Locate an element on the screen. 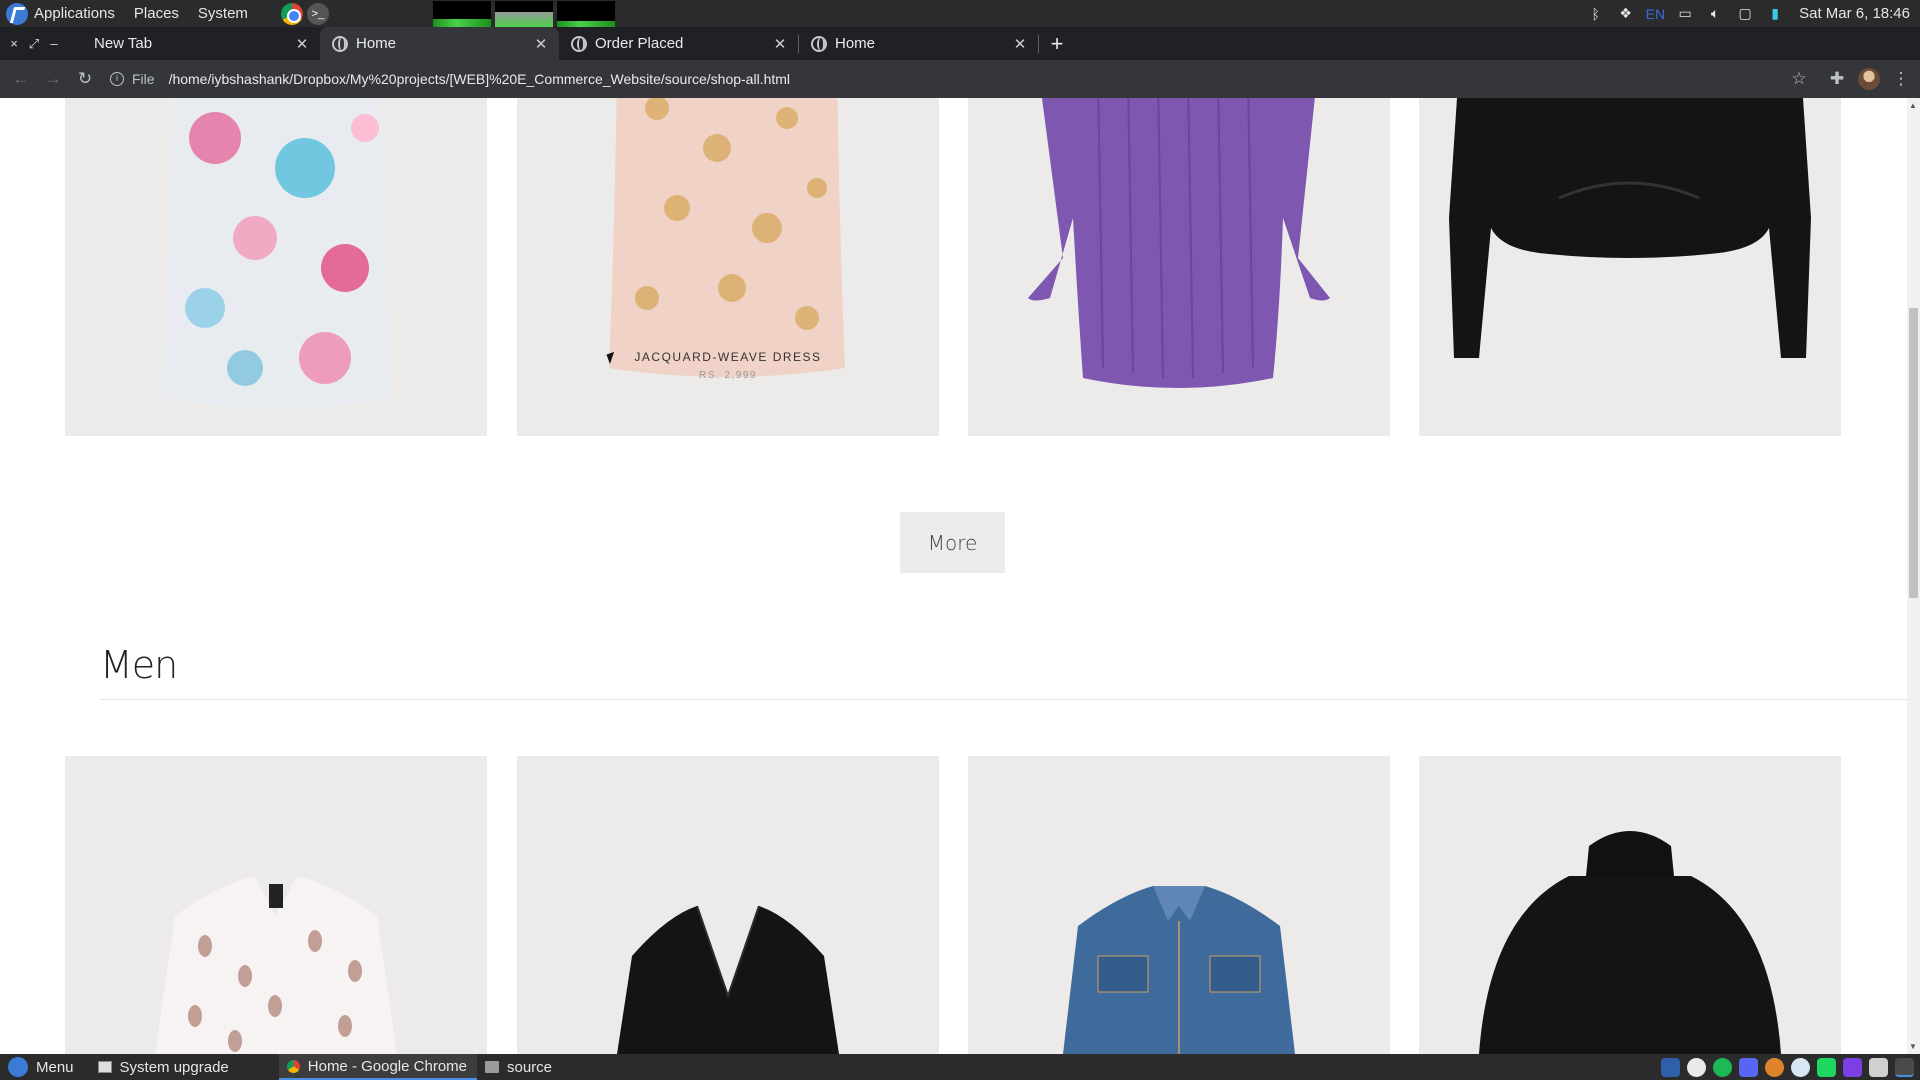 The height and width of the screenshot is (1080, 1920). black-top-image is located at coordinates (1630, 228).